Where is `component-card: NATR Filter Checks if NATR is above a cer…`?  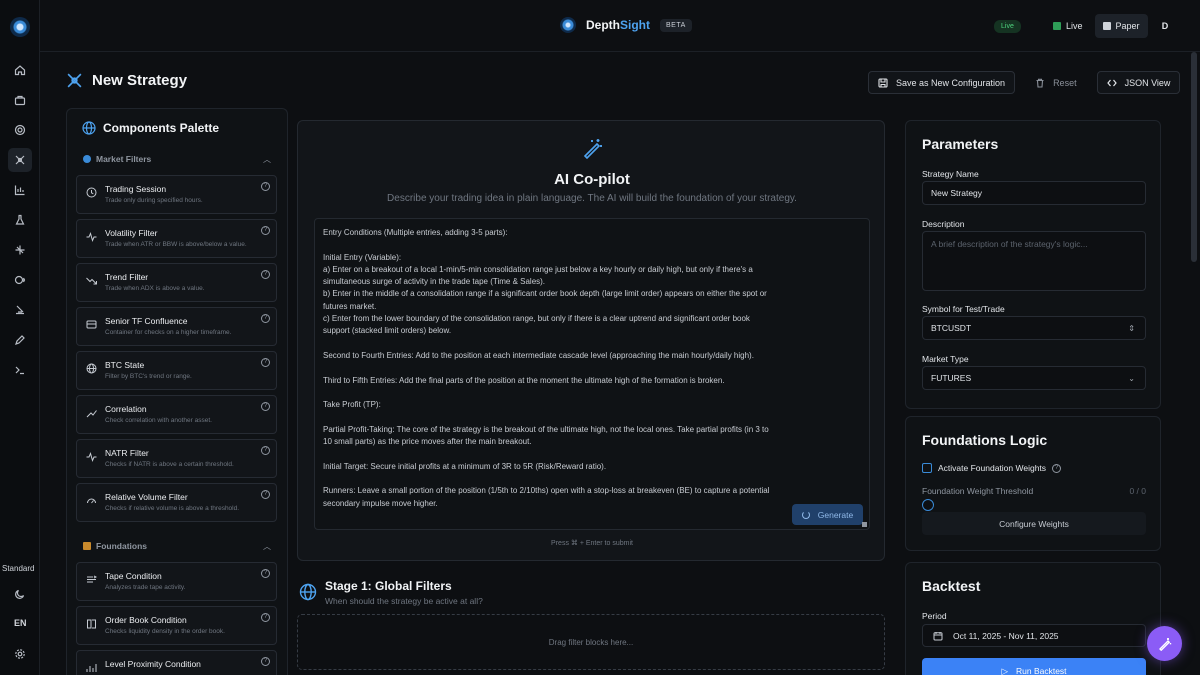
component-card: NATR Filter Checks if NATR is above a cer… is located at coordinates (176, 458).